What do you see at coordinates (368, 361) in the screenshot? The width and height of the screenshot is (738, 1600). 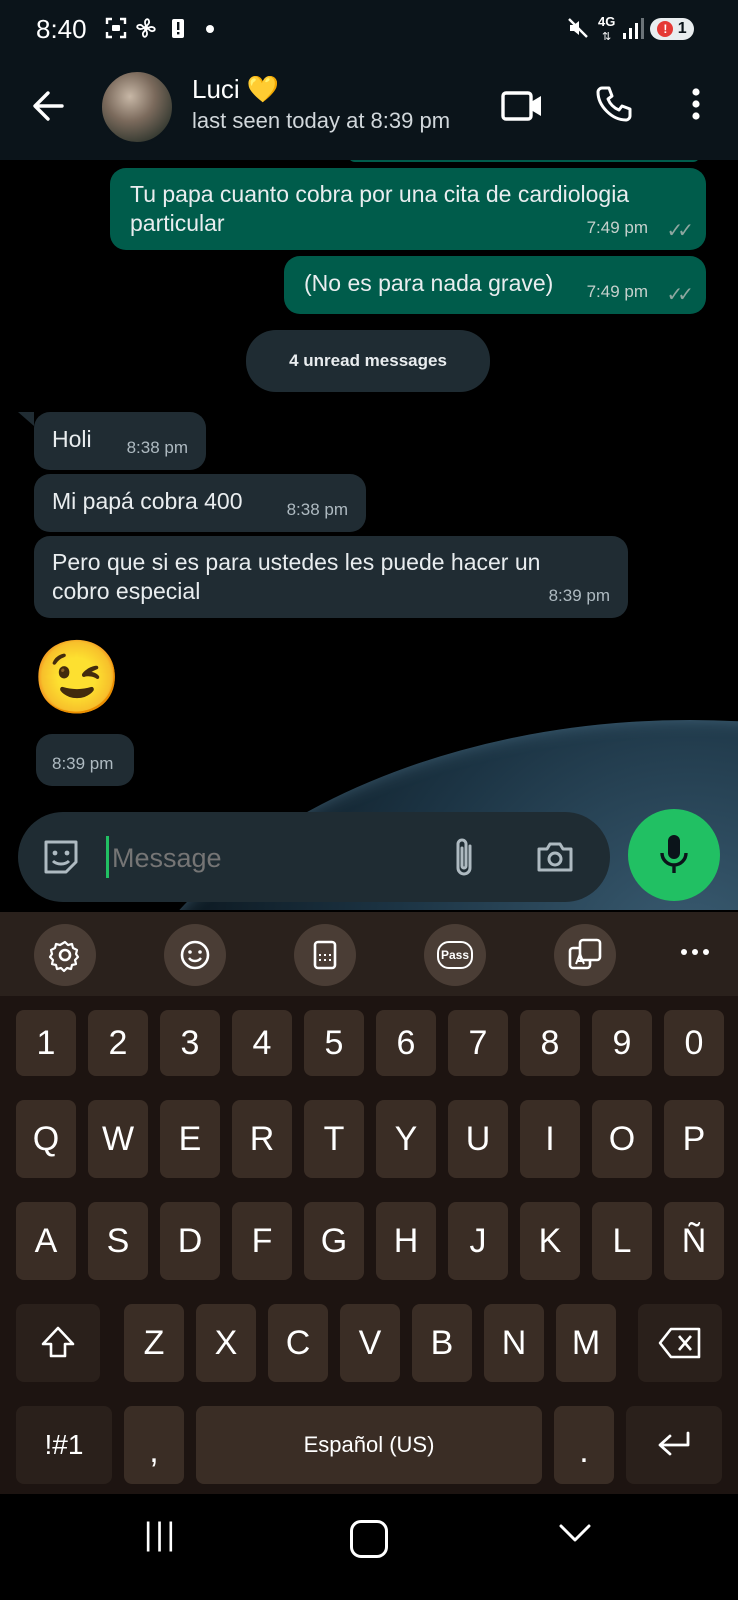 I see `unread-messages-divider: 4 unread messages` at bounding box center [368, 361].